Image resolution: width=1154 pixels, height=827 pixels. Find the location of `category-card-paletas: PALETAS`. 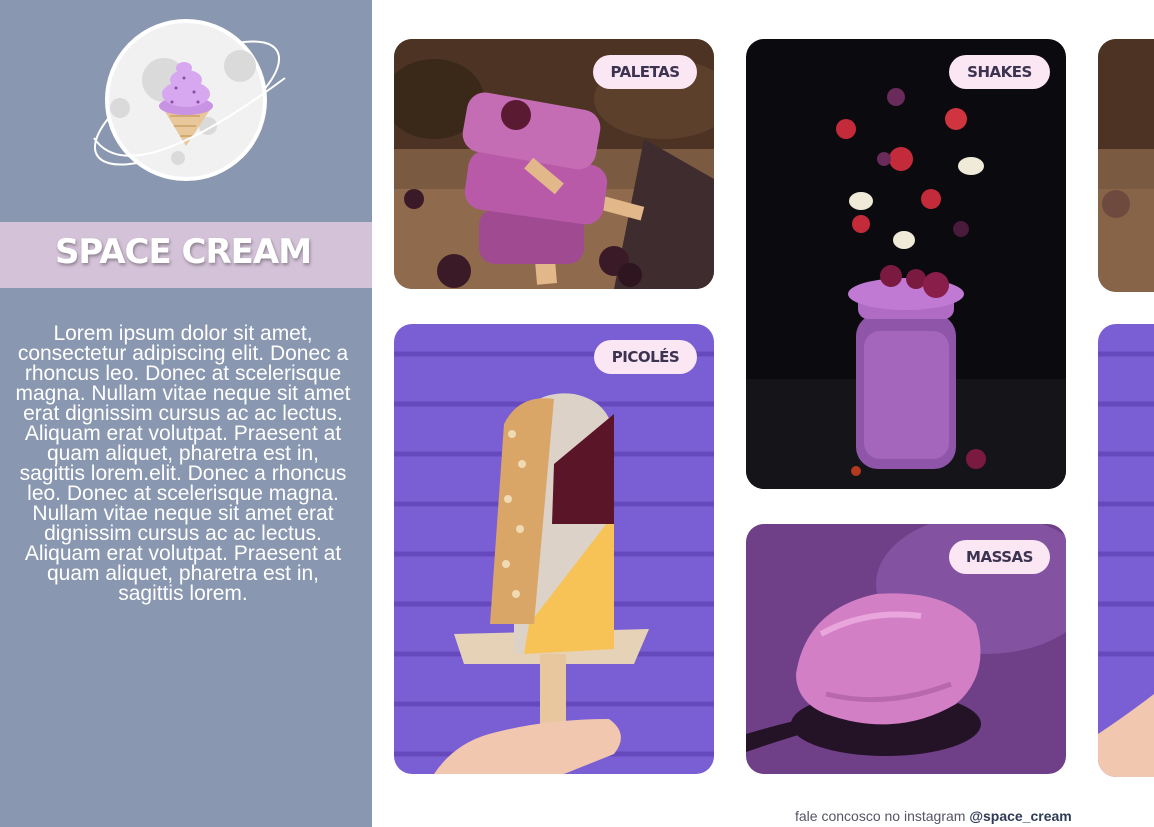

category-card-paletas: PALETAS is located at coordinates (554, 164).